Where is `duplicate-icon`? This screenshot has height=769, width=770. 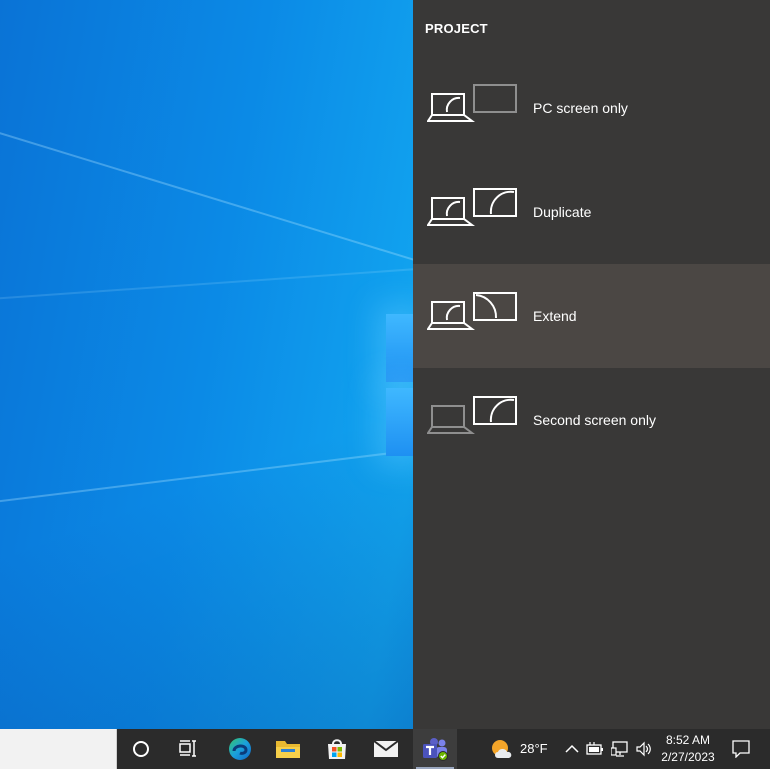 duplicate-icon is located at coordinates (472, 207).